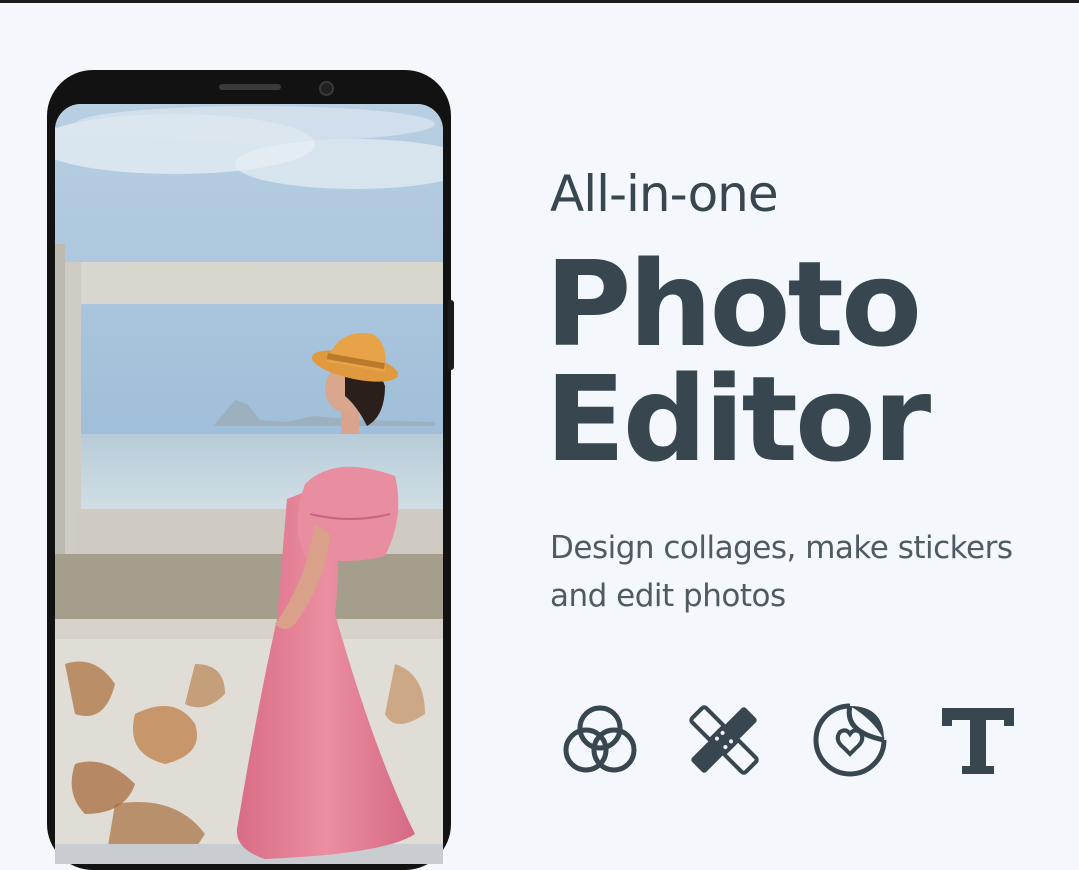  What do you see at coordinates (790, 740) in the screenshot?
I see `feature-icons` at bounding box center [790, 740].